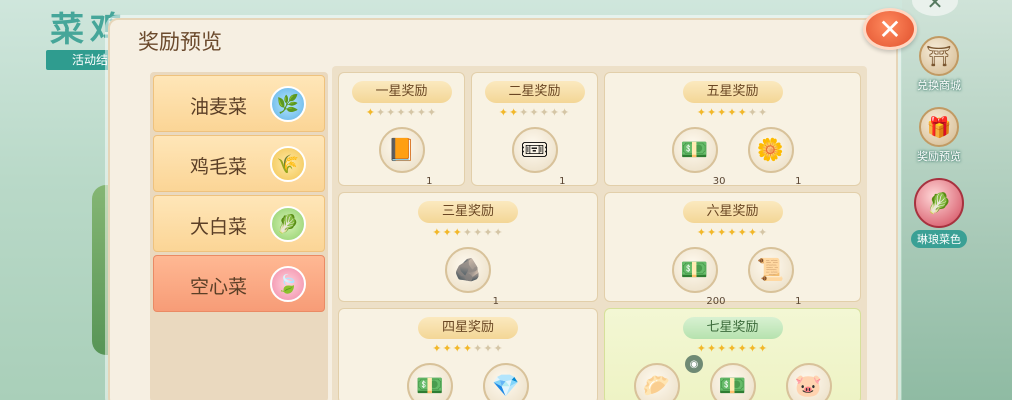 The width and height of the screenshot is (1012, 400). What do you see at coordinates (468, 270) in the screenshot?
I see `stone-icon: 🪨` at bounding box center [468, 270].